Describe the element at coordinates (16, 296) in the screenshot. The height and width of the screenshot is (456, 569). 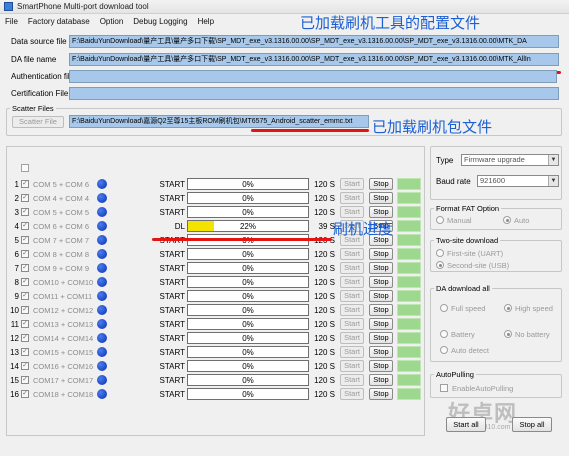
I see `port-index: 9` at that location.